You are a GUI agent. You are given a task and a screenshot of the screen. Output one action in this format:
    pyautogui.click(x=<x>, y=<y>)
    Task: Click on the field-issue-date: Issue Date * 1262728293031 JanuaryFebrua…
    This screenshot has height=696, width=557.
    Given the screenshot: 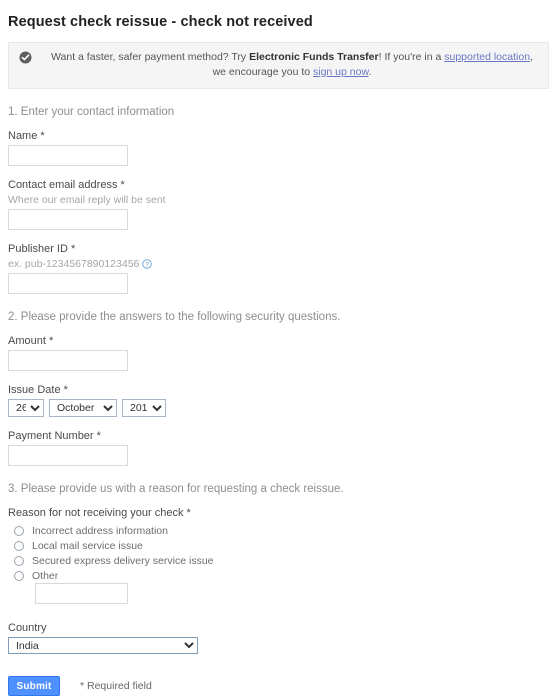 What is the action you would take?
    pyautogui.click(x=278, y=400)
    